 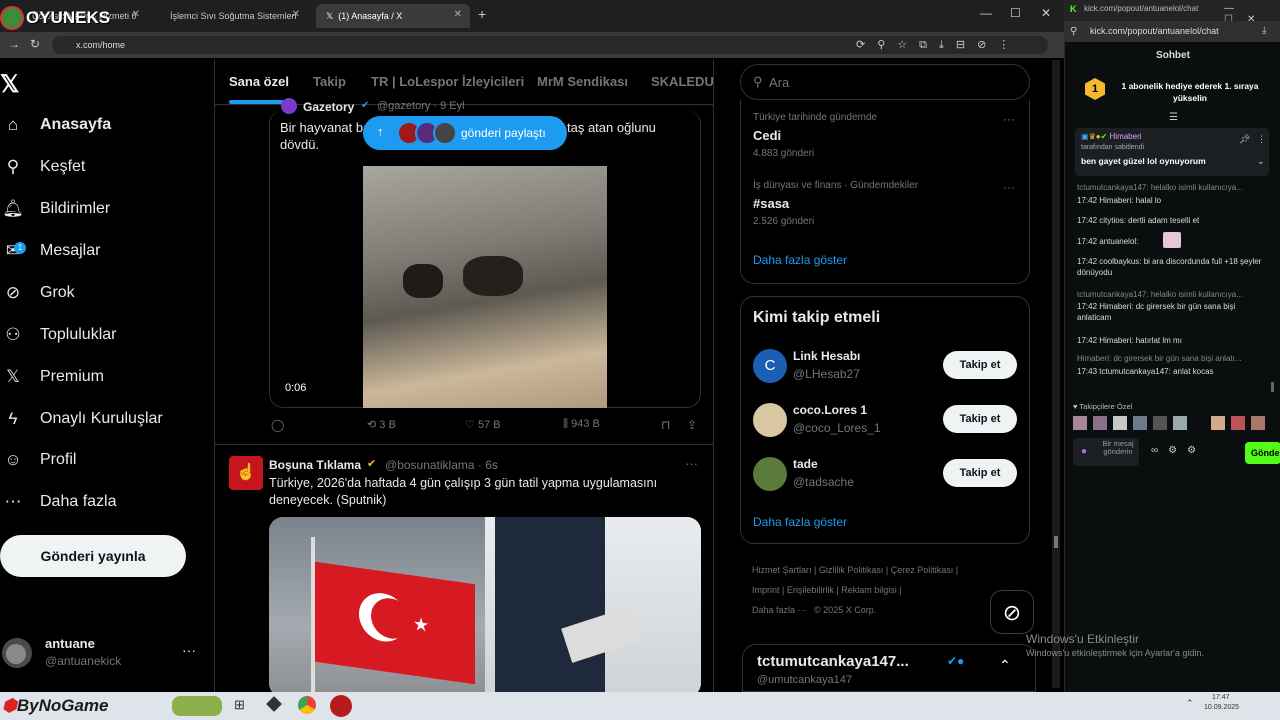 What do you see at coordinates (851, 570) in the screenshot?
I see `footer-link: Gizlilik Politikası` at bounding box center [851, 570].